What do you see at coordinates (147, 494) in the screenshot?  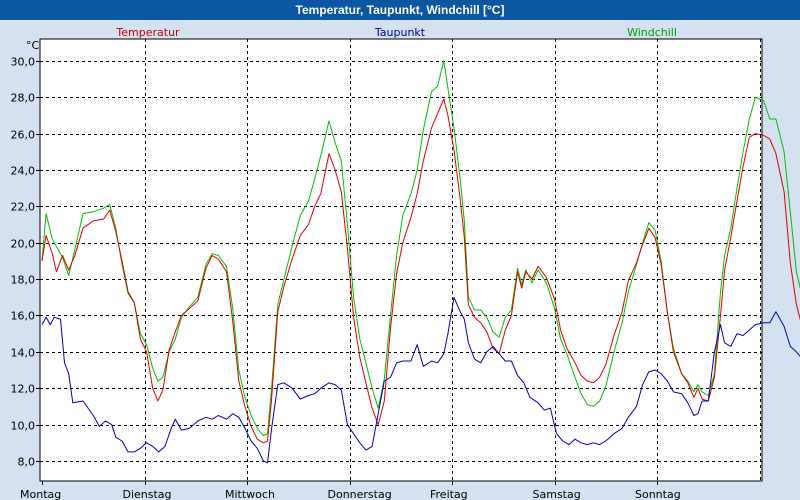 I see `x-tick-label-day: Dienstag` at bounding box center [147, 494].